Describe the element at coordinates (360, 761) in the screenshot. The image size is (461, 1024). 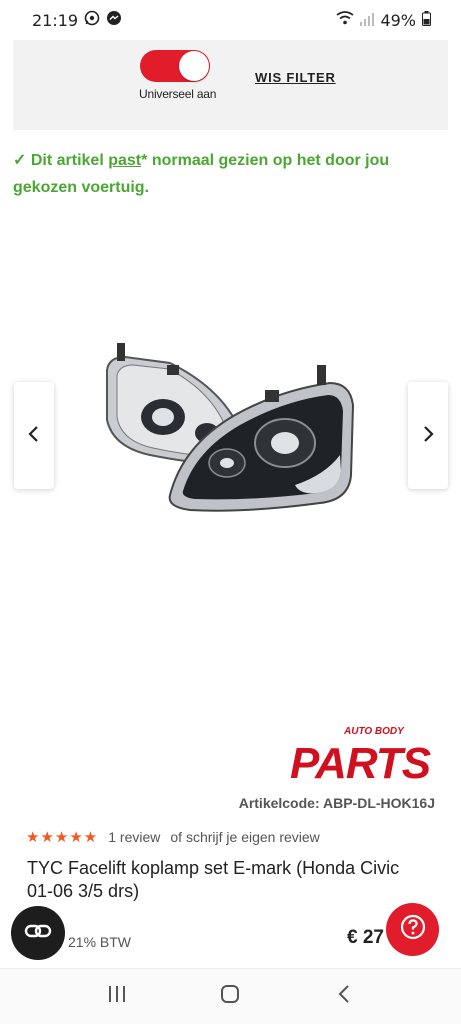
I see `brand-logo-main-text: PARTS` at that location.